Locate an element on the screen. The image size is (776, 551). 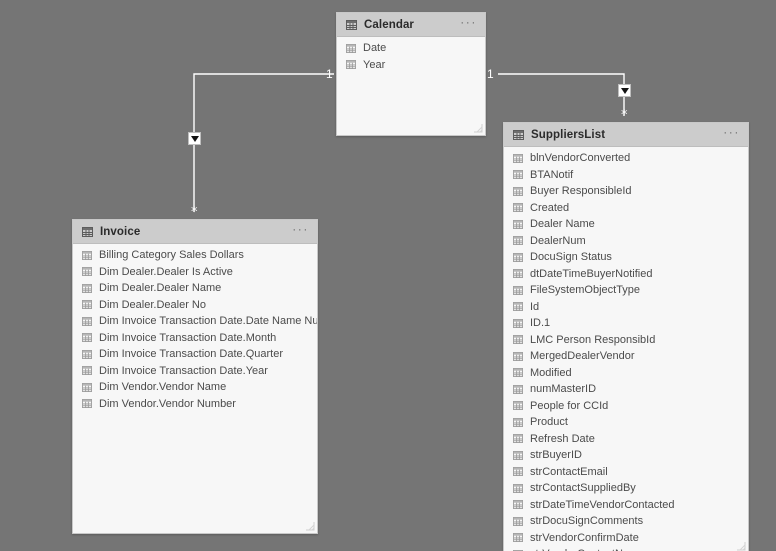
field-row: Date is located at coordinates (411, 48).